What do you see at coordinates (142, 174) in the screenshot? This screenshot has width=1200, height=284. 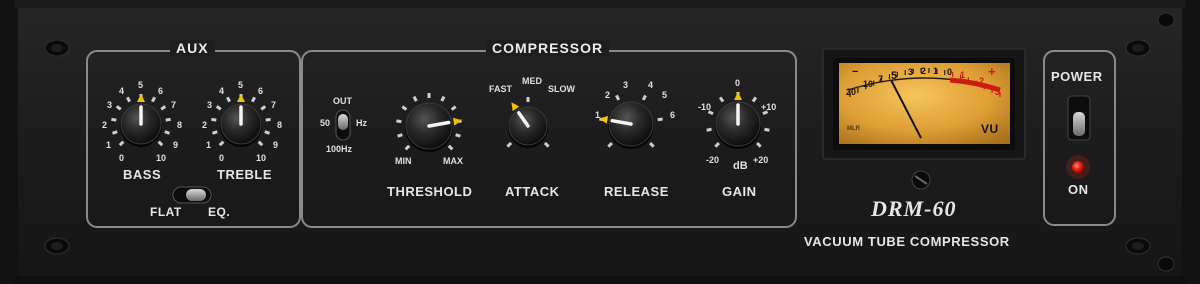 I see `bass-label: BASS` at bounding box center [142, 174].